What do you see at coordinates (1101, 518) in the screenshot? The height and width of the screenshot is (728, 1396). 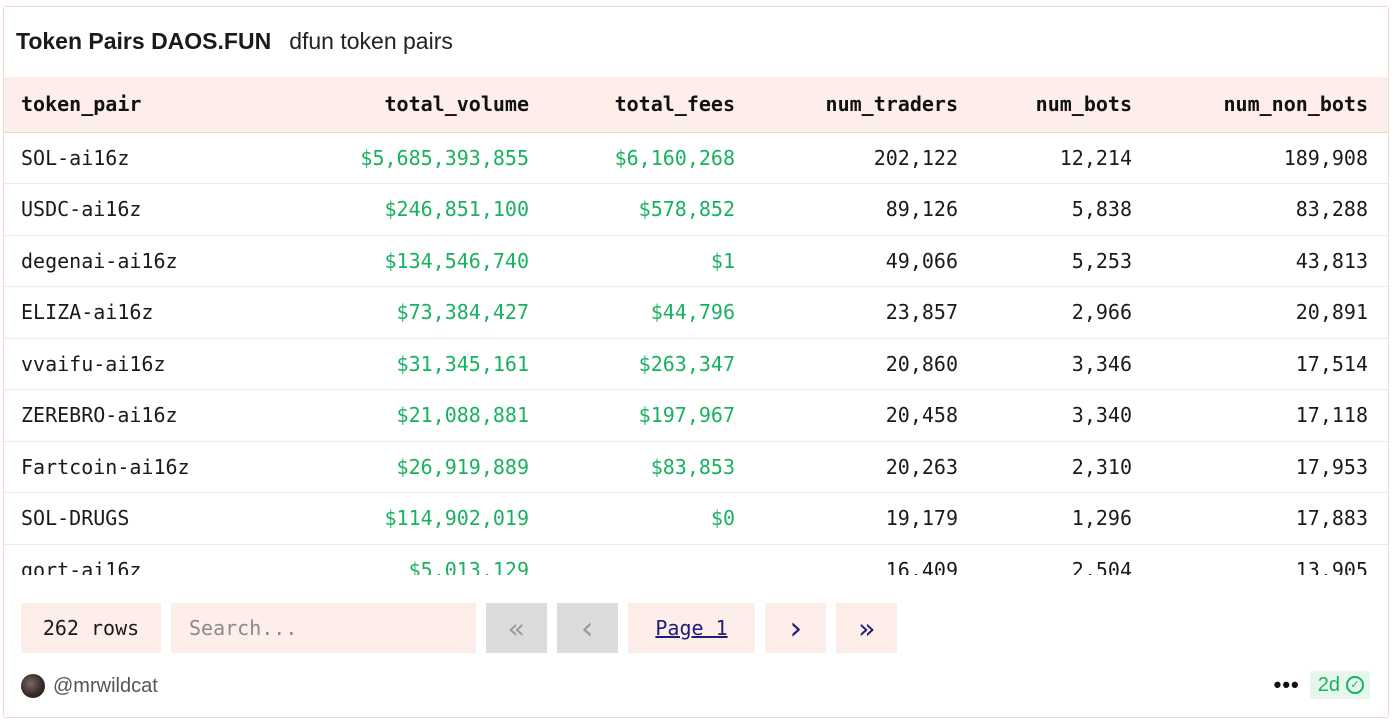 I see `cell-num-bots: 1,296` at bounding box center [1101, 518].